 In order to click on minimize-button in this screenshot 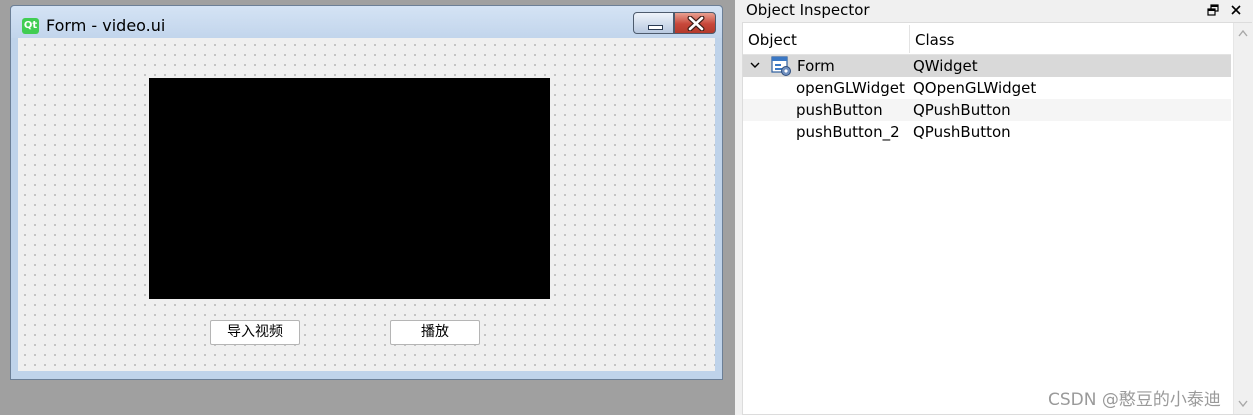, I will do `click(653, 23)`.